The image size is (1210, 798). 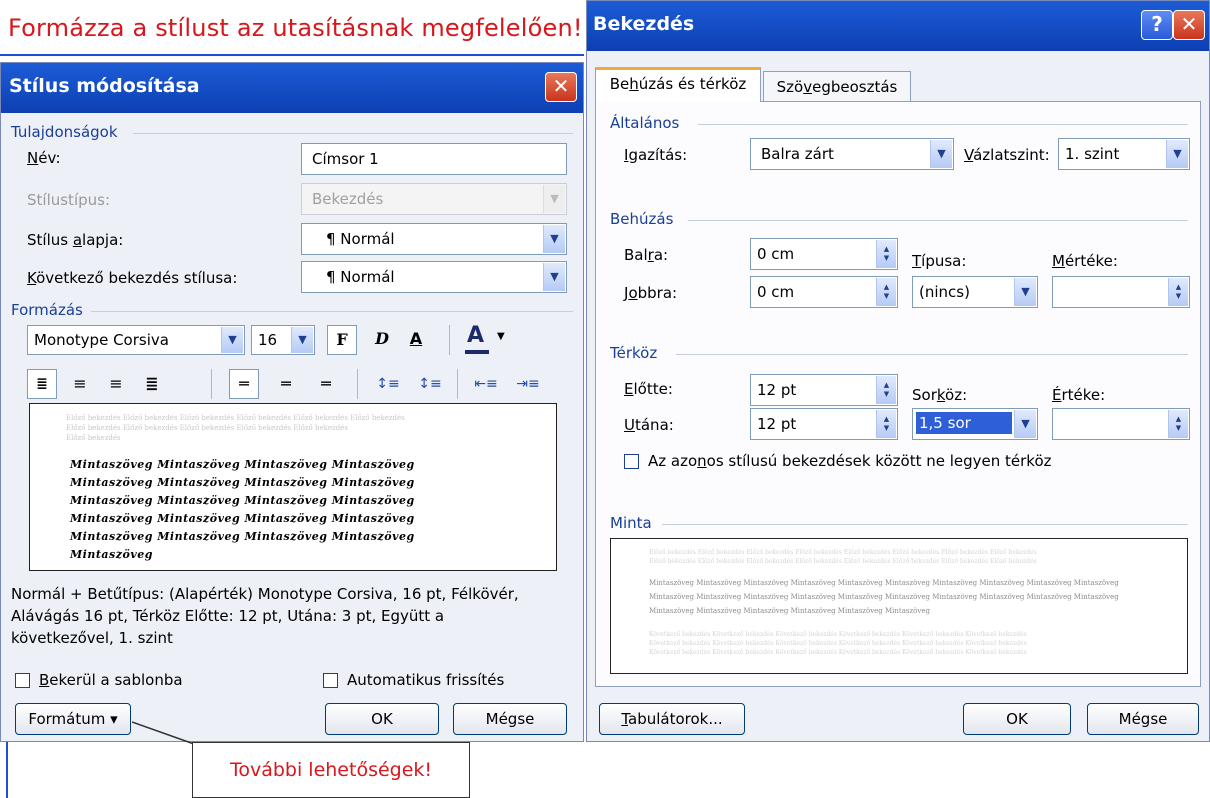 What do you see at coordinates (330, 680) in the screenshot?
I see `auto-update-checkbox` at bounding box center [330, 680].